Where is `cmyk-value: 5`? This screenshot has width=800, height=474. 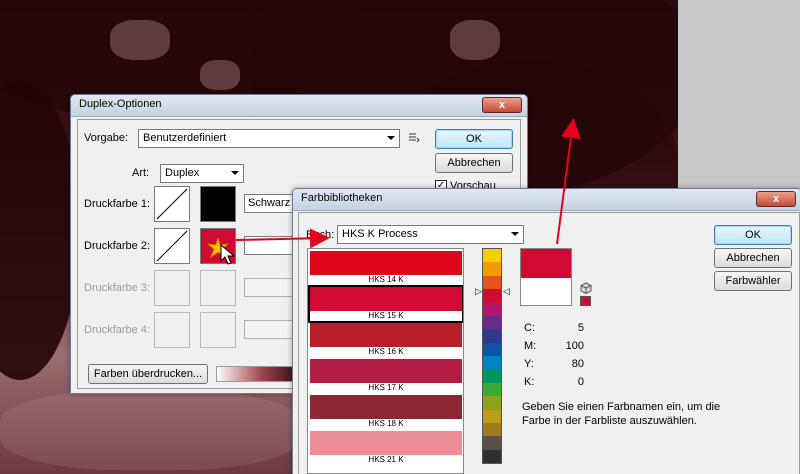 cmyk-value: 5 is located at coordinates (580, 328).